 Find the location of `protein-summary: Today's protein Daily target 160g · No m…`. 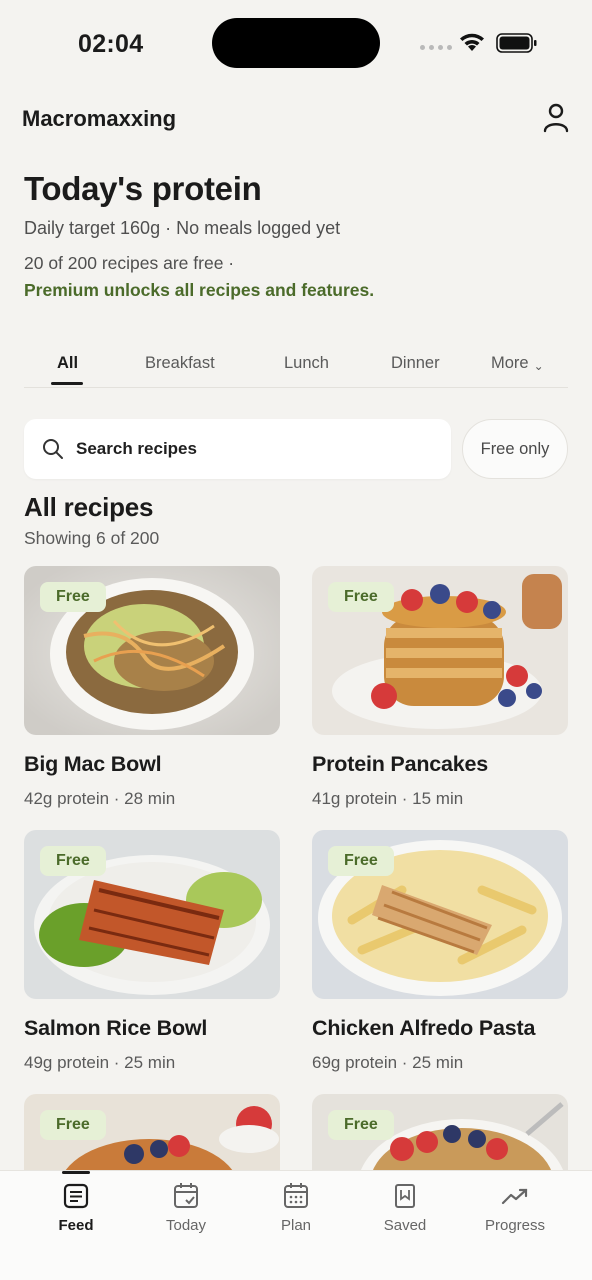

protein-summary: Today's protein Daily target 160g · No m… is located at coordinates (298, 235).